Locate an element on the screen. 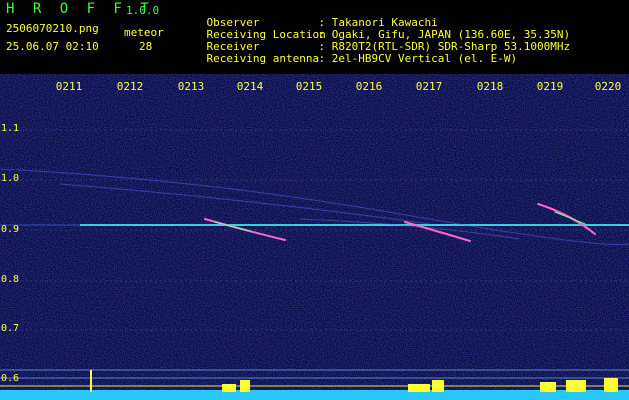  x-tick-label: 0216 is located at coordinates (369, 86).